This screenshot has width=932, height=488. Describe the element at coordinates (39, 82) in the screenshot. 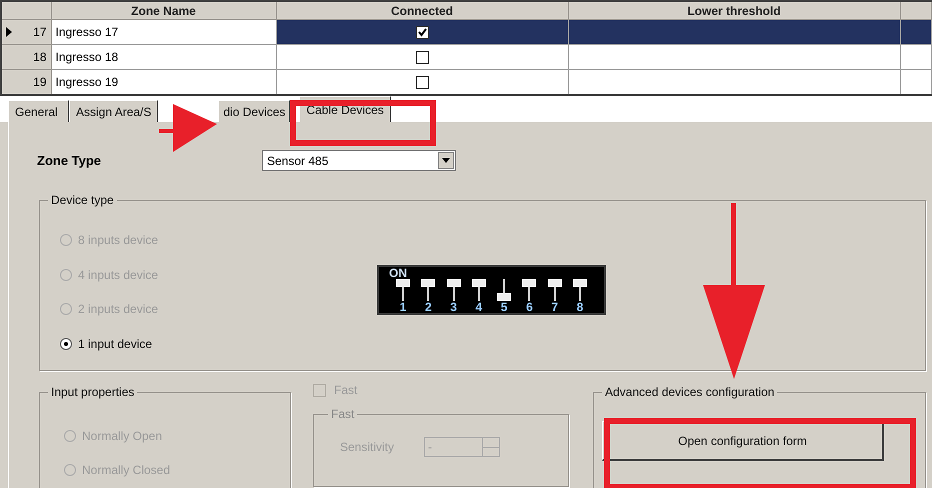

I see `row-number: 19` at that location.